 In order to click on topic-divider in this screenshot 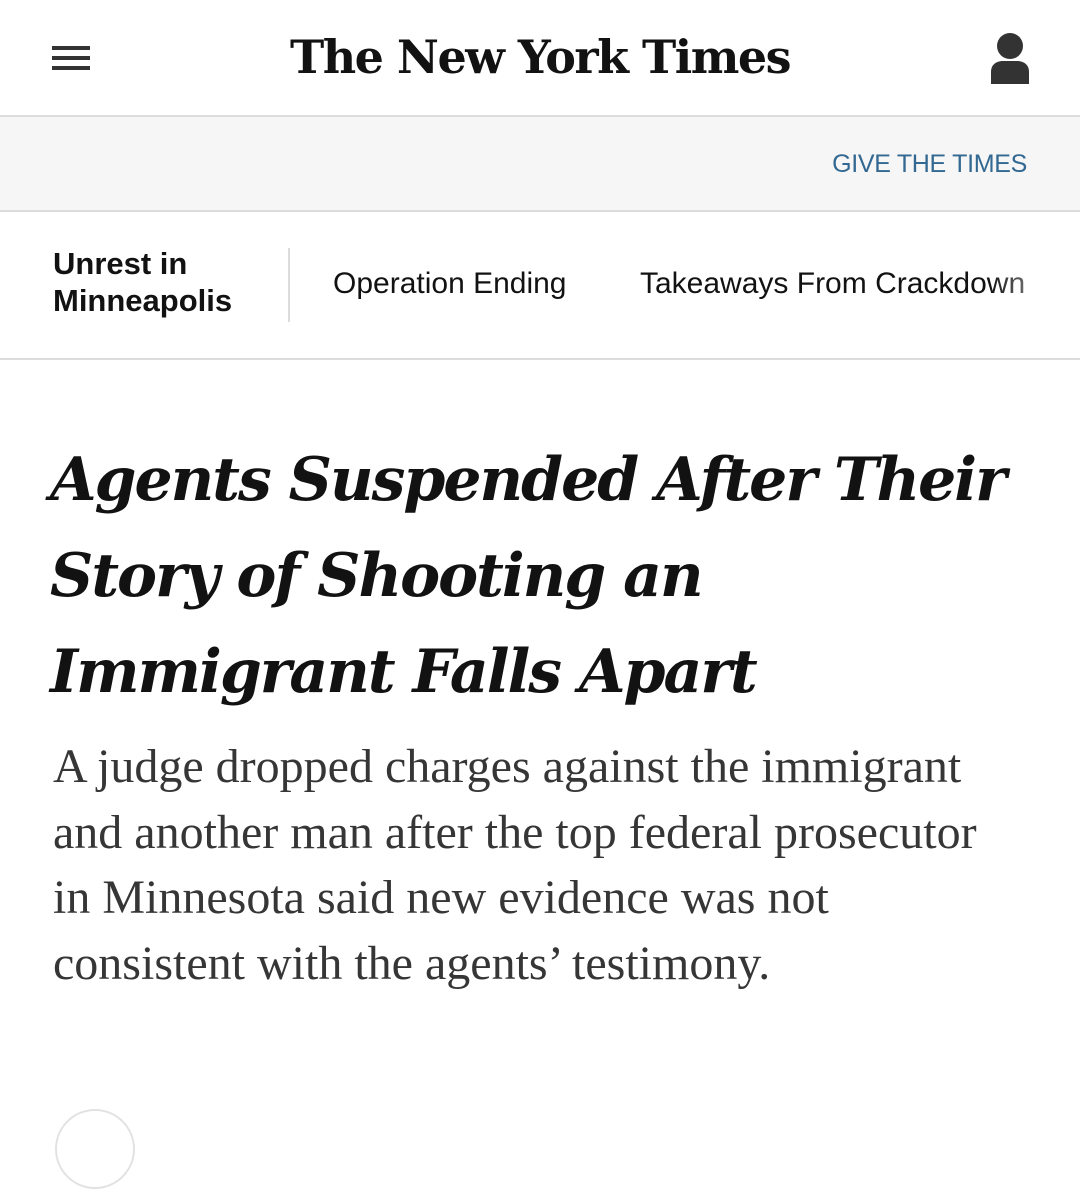, I will do `click(289, 285)`.